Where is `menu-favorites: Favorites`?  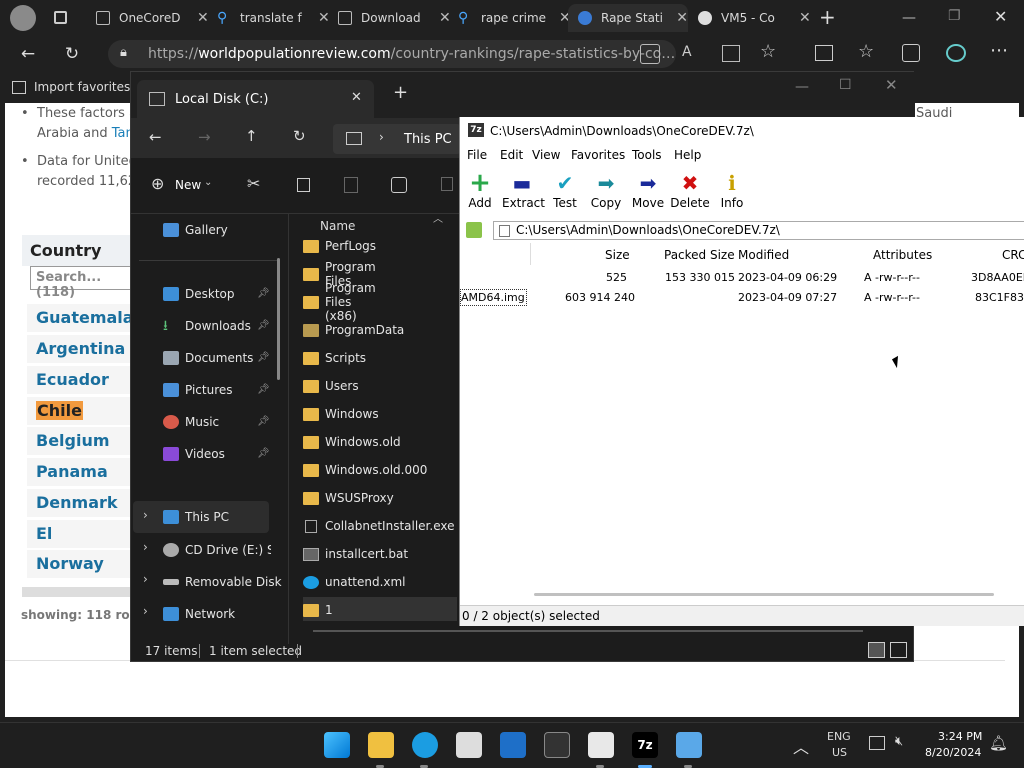
menu-favorites: Favorites is located at coordinates (598, 155).